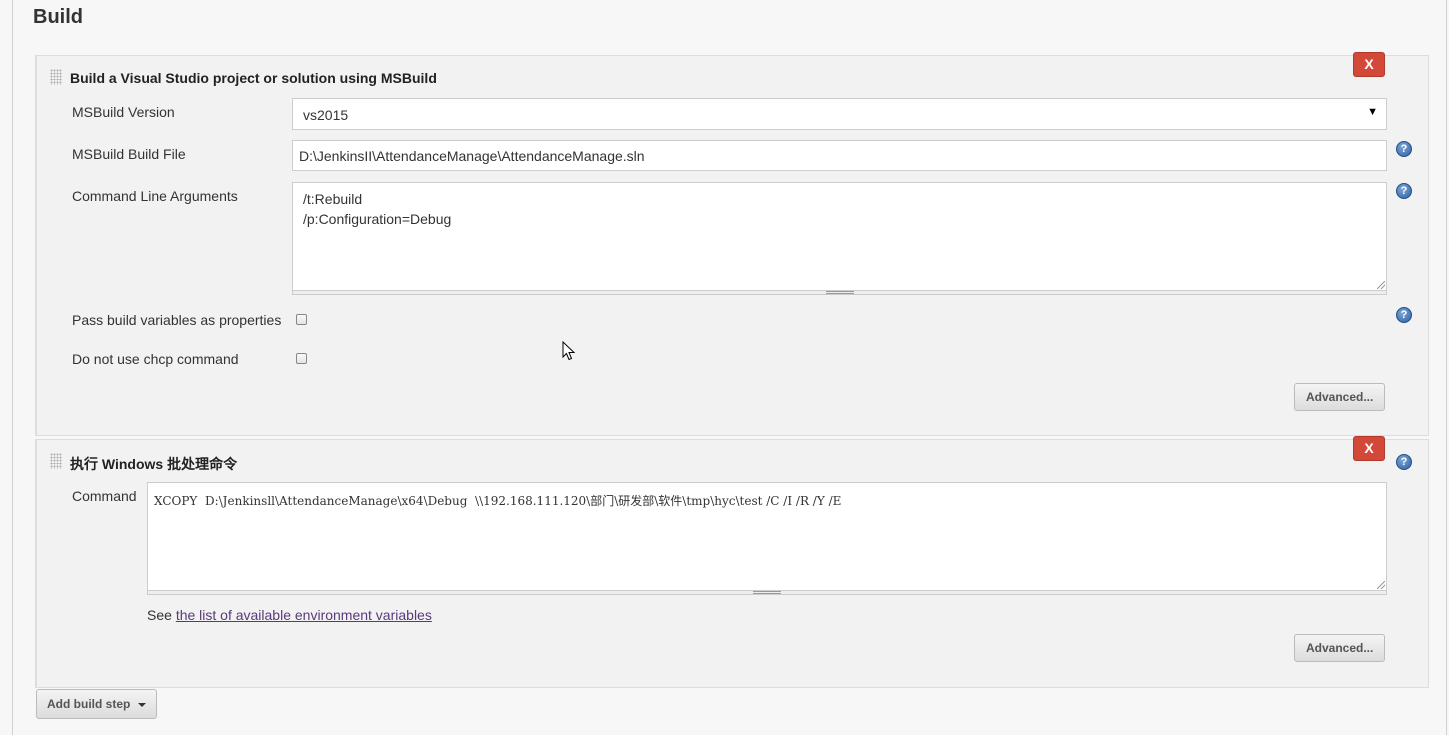 Image resolution: width=1449 pixels, height=735 pixels. Describe the element at coordinates (839, 236) in the screenshot. I see `command-line-arguments-textarea: /t:Rebuild /p:Configuration=Debug` at that location.